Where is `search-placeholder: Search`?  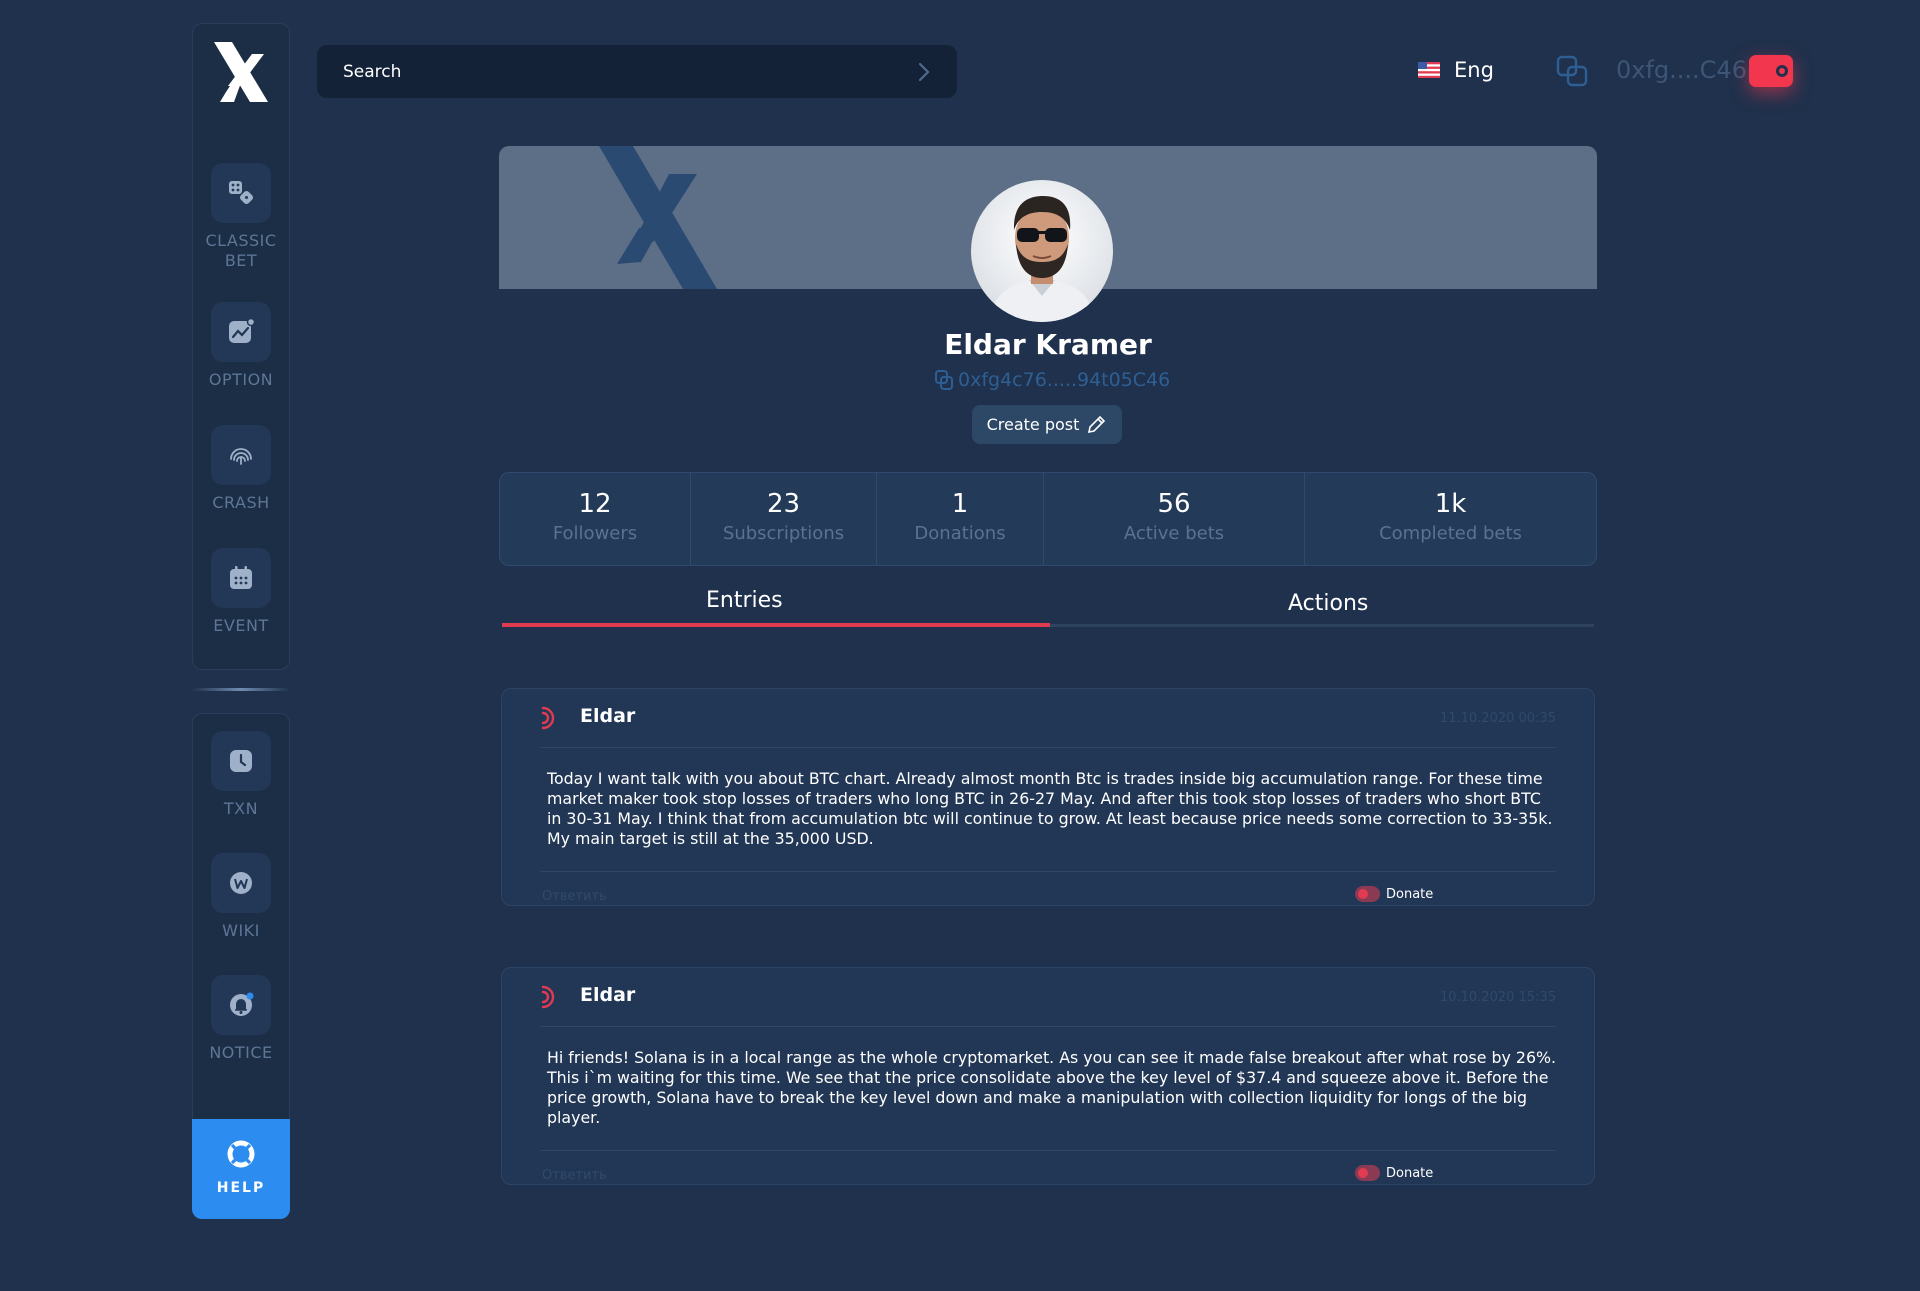 search-placeholder: Search is located at coordinates (372, 71).